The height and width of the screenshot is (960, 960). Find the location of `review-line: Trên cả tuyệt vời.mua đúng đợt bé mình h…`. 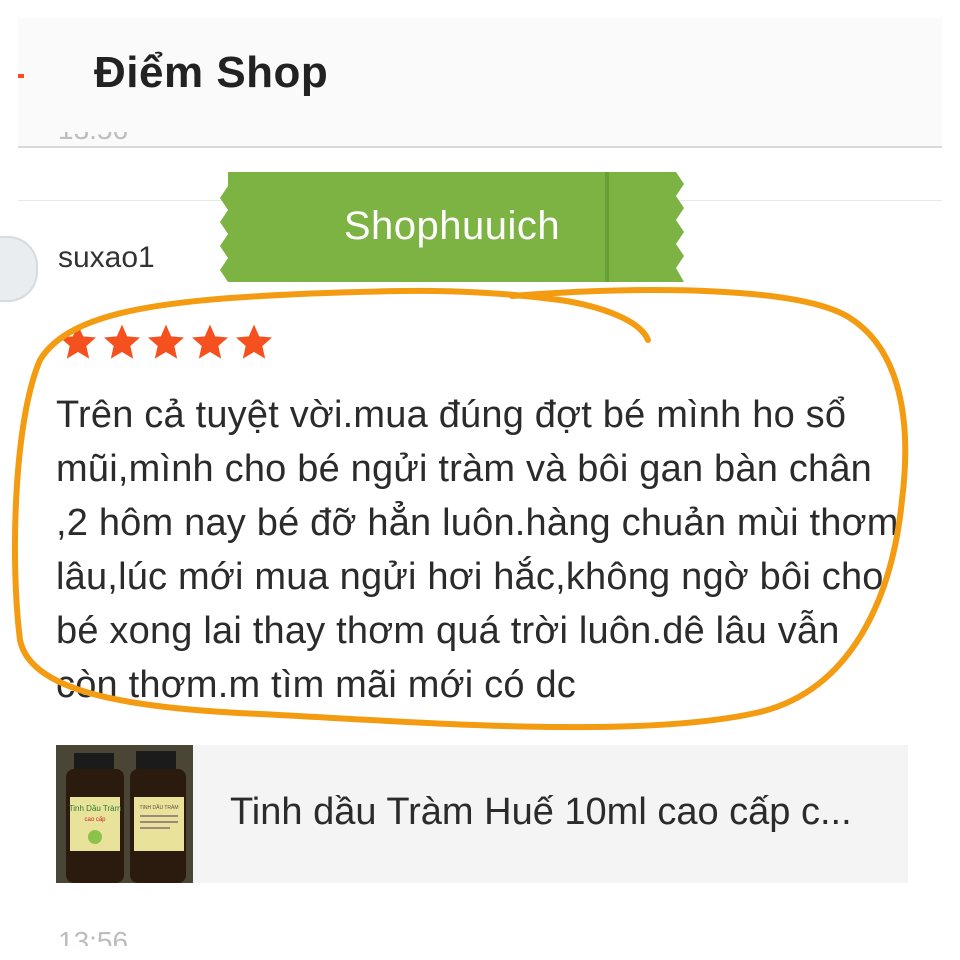

review-line: Trên cả tuyệt vời.mua đúng đợt bé mình h… is located at coordinates (451, 415).